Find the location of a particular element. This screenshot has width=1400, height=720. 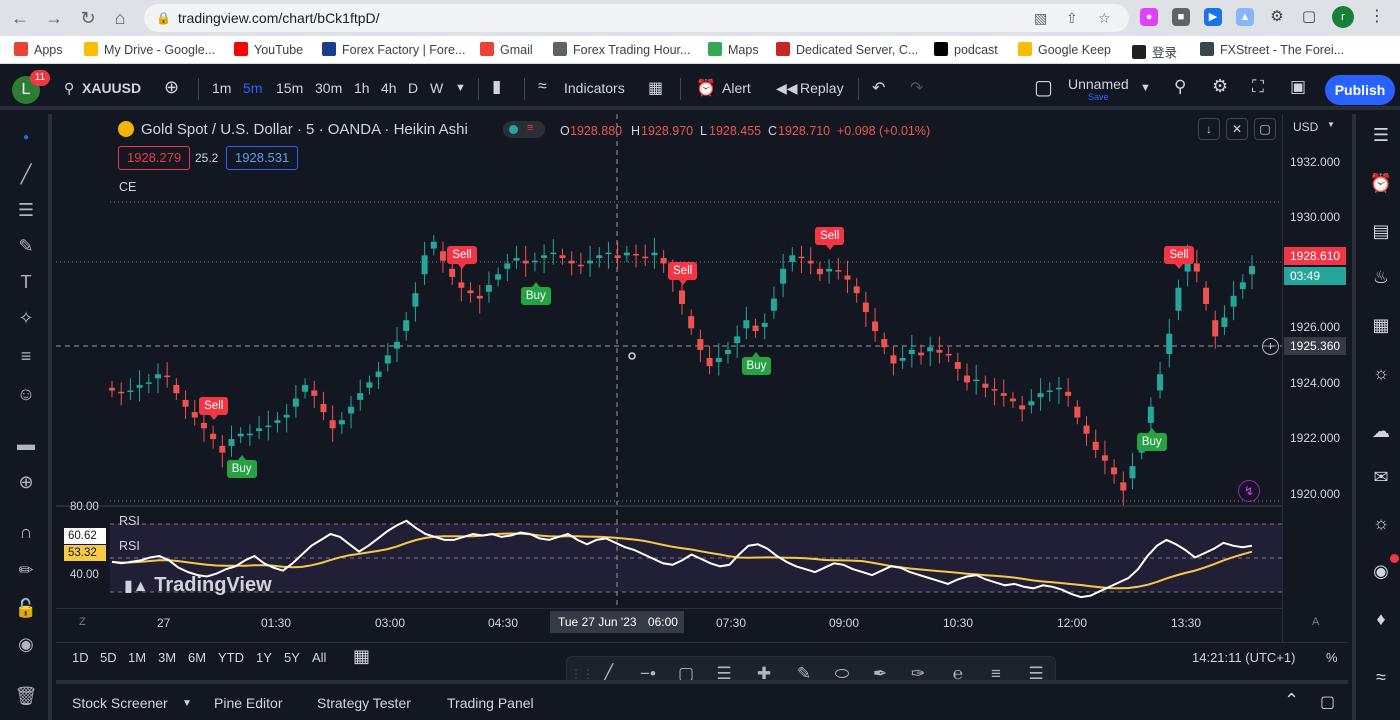

fullscreen-icon: ⛶ is located at coordinates (1258, 87).